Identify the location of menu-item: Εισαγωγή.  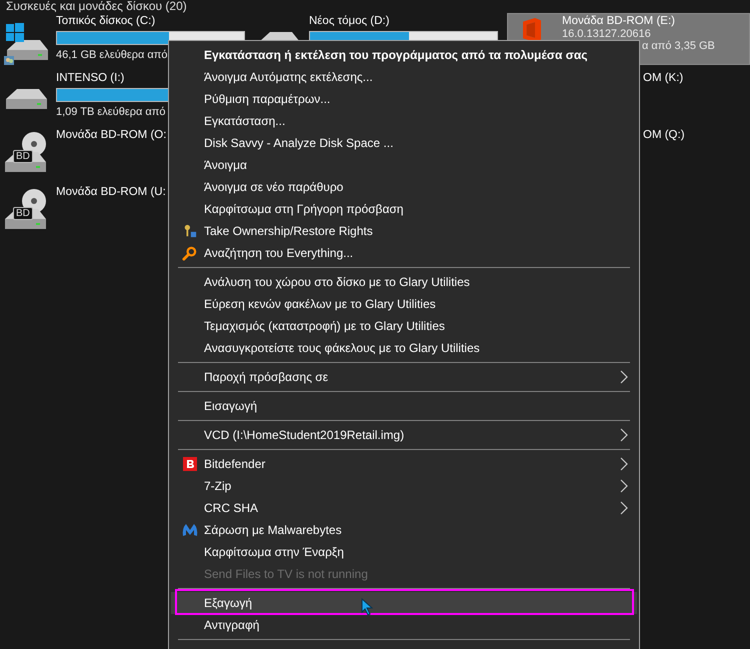
(404, 406).